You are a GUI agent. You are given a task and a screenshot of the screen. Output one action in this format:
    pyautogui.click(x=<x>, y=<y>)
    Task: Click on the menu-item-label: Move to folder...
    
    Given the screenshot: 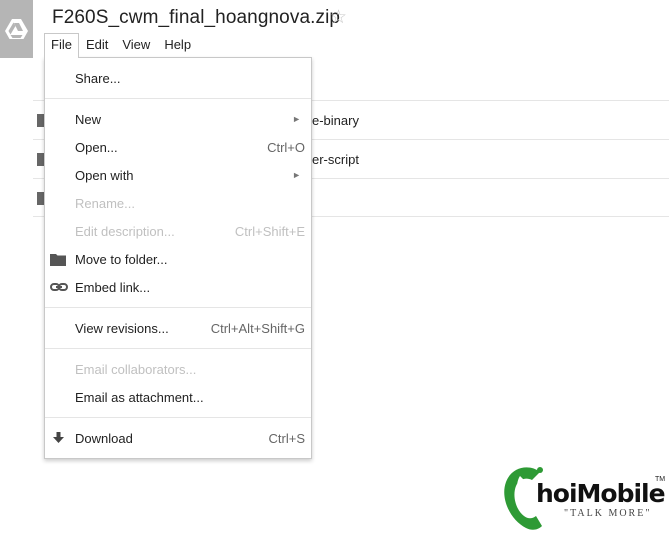 What is the action you would take?
    pyautogui.click(x=121, y=259)
    